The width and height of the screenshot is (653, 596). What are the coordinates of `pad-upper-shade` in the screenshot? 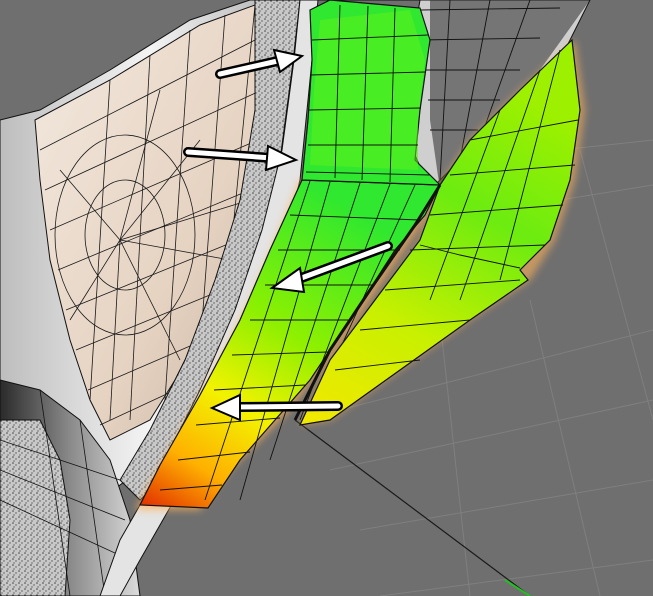 It's located at (367, 90).